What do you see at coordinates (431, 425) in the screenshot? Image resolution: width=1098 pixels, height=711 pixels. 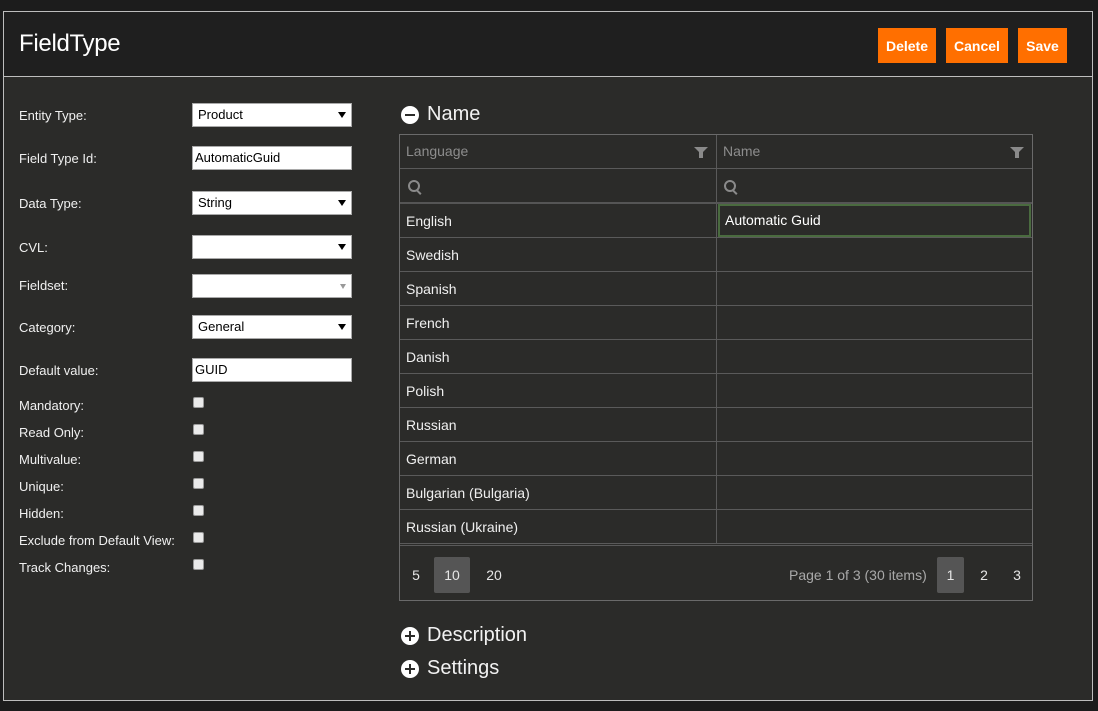 I see `table-row-language: Russian` at bounding box center [431, 425].